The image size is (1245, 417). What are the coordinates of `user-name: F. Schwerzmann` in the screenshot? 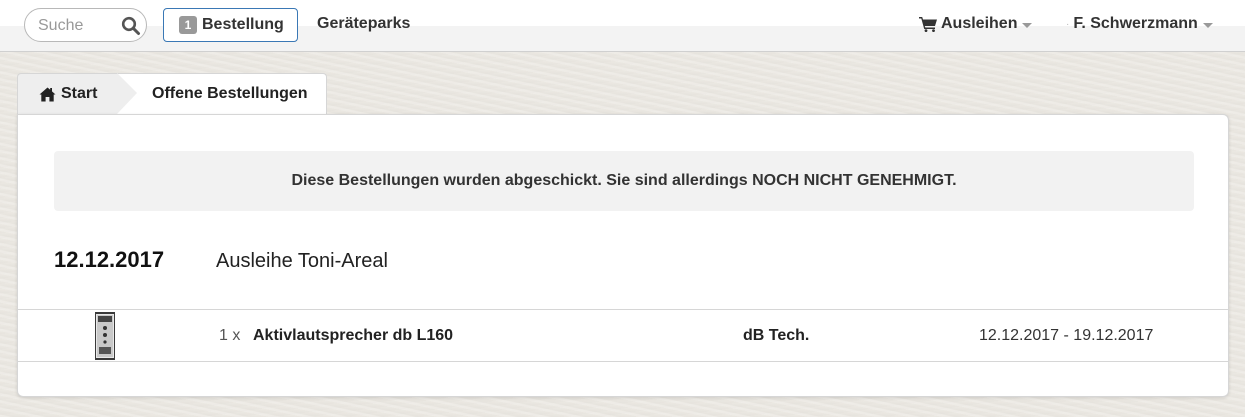 It's located at (1135, 23).